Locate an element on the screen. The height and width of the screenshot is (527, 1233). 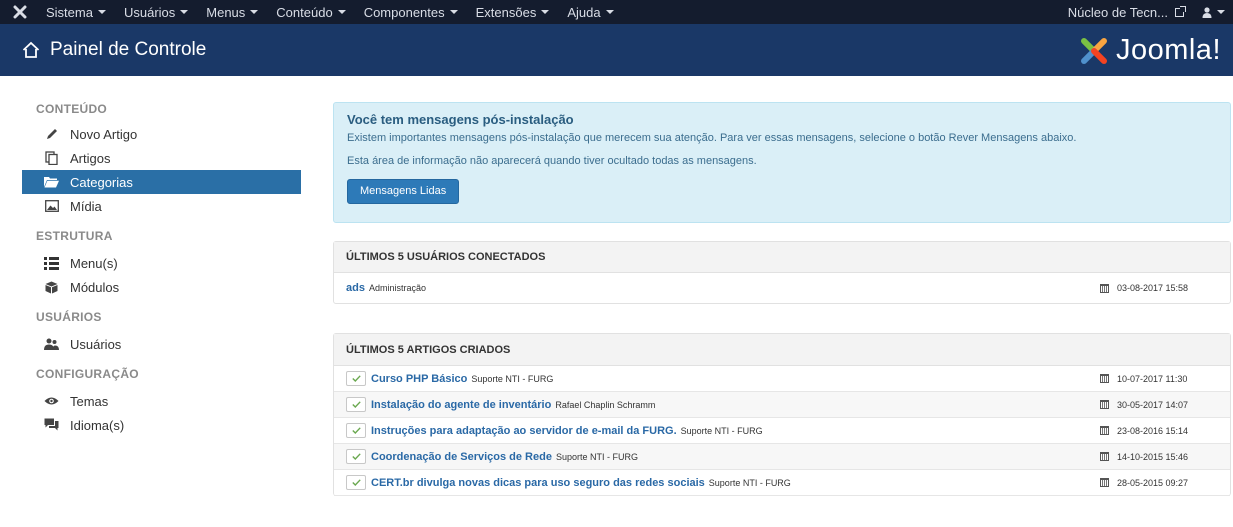
row-date: 30-05-2017 14:07 is located at coordinates (1144, 405).